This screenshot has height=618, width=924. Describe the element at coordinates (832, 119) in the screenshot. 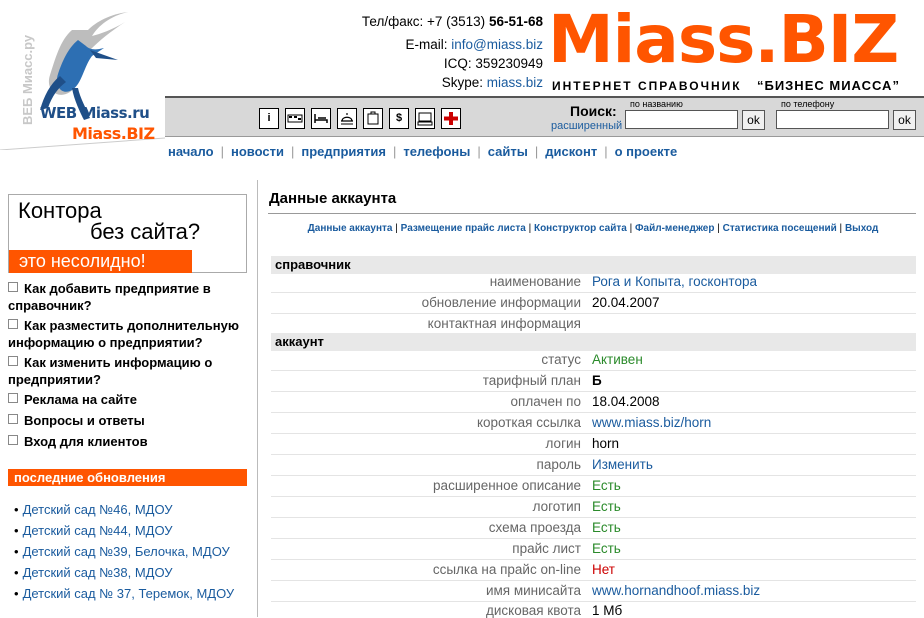

I see `search-phone-input` at that location.